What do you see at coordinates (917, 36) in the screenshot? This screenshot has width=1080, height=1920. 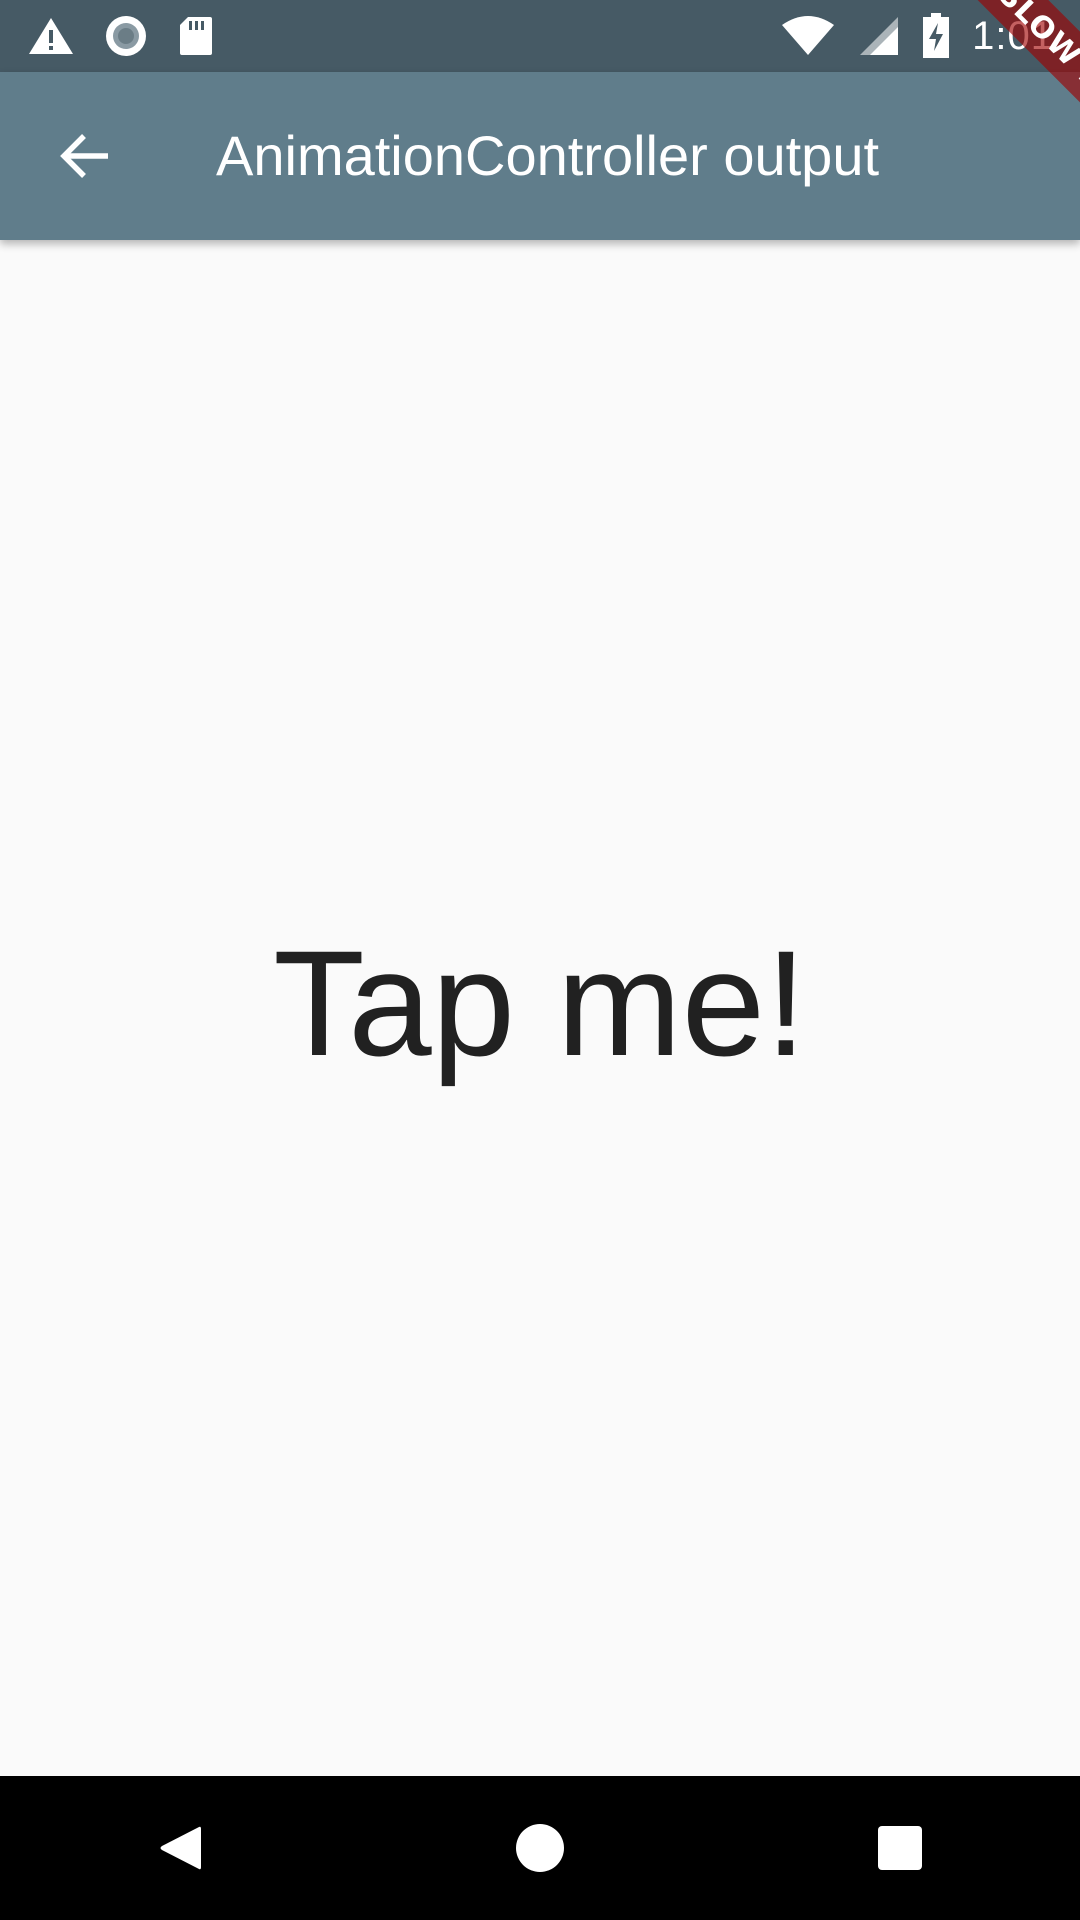 I see `status-bar-right: 1:01` at bounding box center [917, 36].